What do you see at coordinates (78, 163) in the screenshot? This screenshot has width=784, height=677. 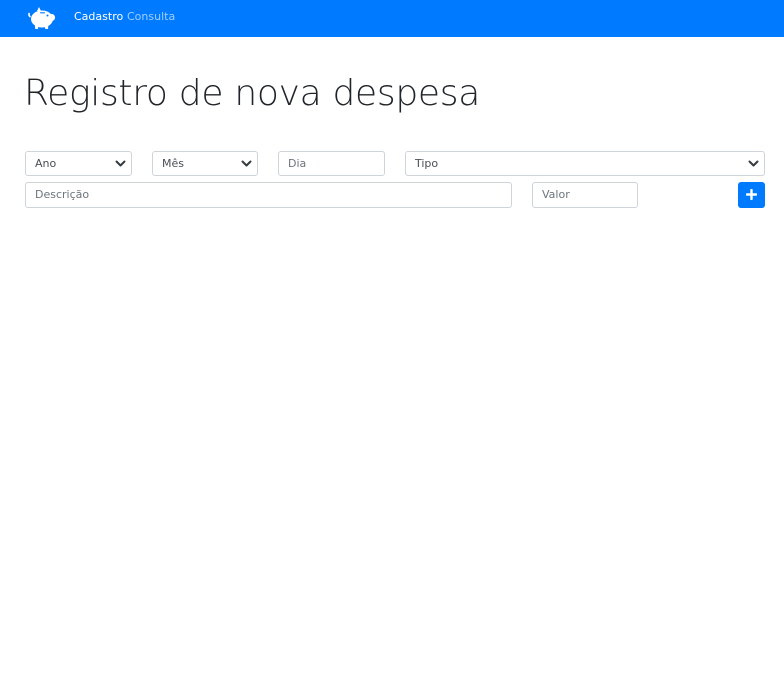 I see `ano-select: Ano` at bounding box center [78, 163].